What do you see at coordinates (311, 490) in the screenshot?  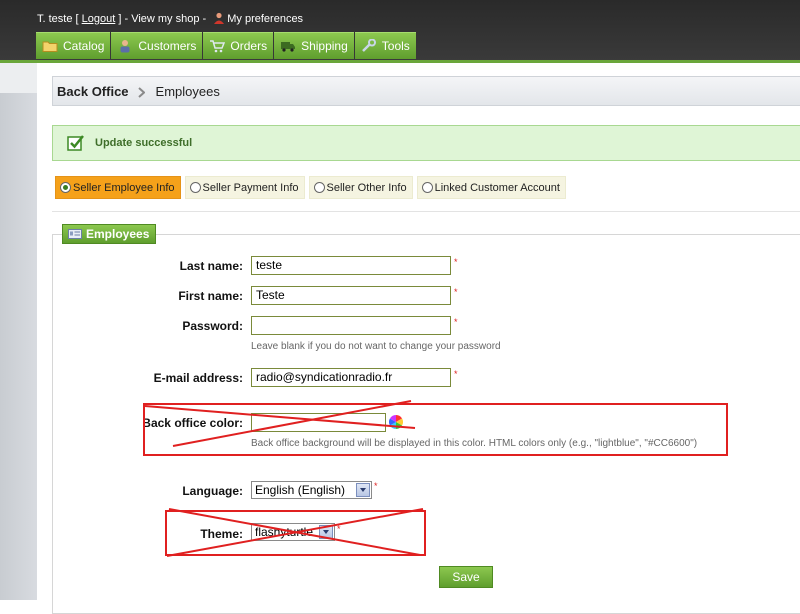 I see `language-select: English (English)` at bounding box center [311, 490].